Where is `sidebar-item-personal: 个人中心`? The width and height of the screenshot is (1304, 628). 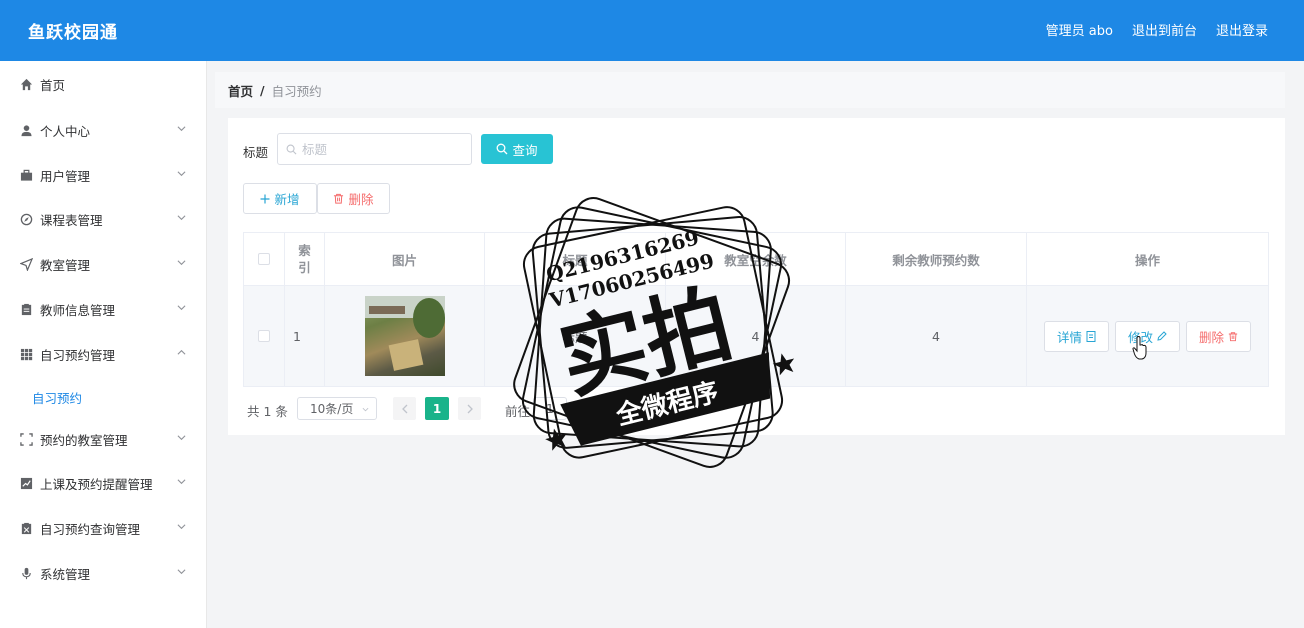
sidebar-item-personal: 个人中心 is located at coordinates (103, 130).